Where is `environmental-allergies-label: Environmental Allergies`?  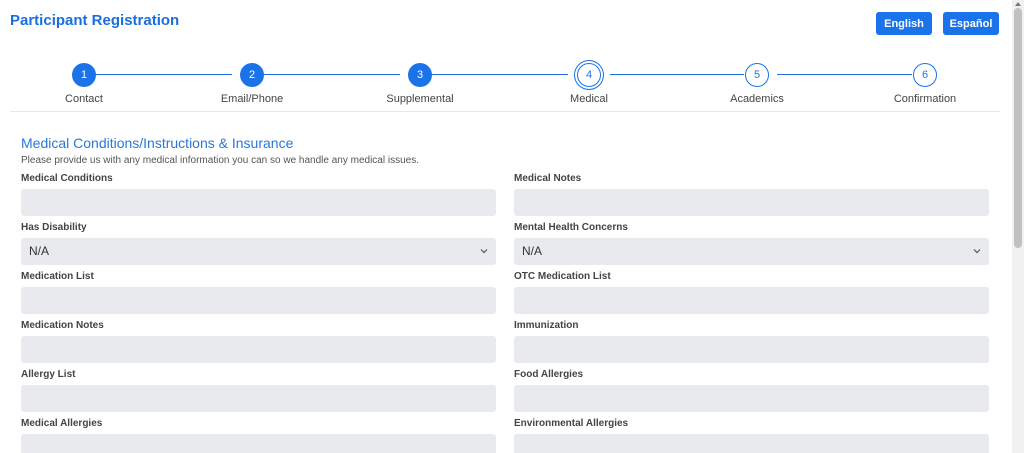 environmental-allergies-label: Environmental Allergies is located at coordinates (571, 423).